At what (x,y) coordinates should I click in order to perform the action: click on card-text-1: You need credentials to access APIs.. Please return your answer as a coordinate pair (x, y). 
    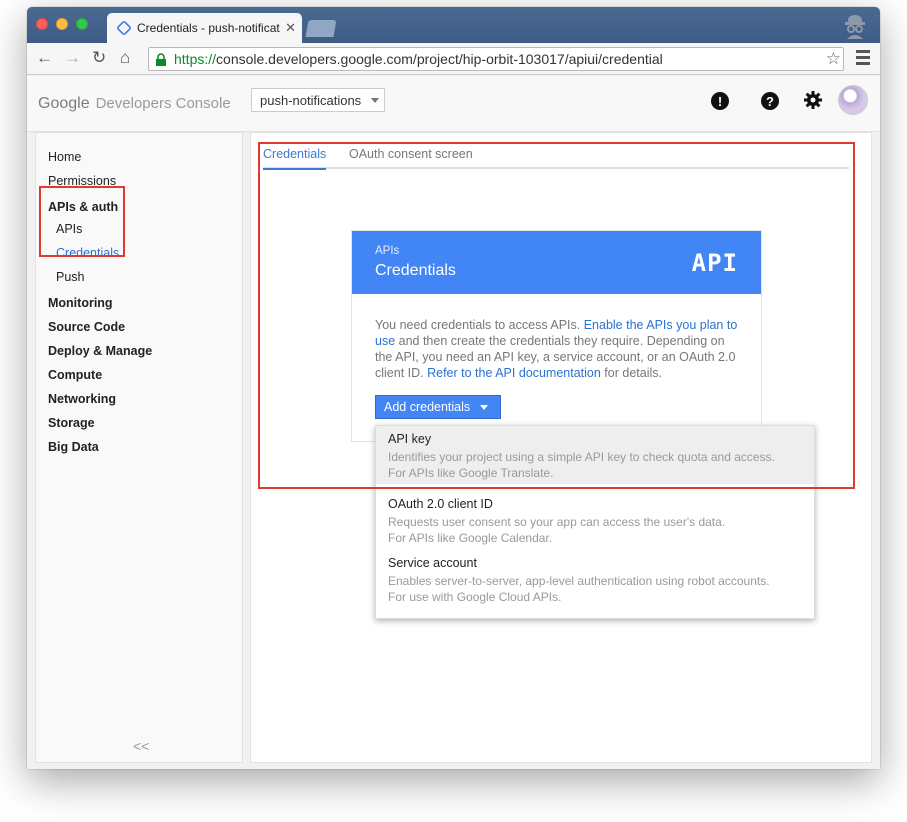
    Looking at the image, I should click on (479, 325).